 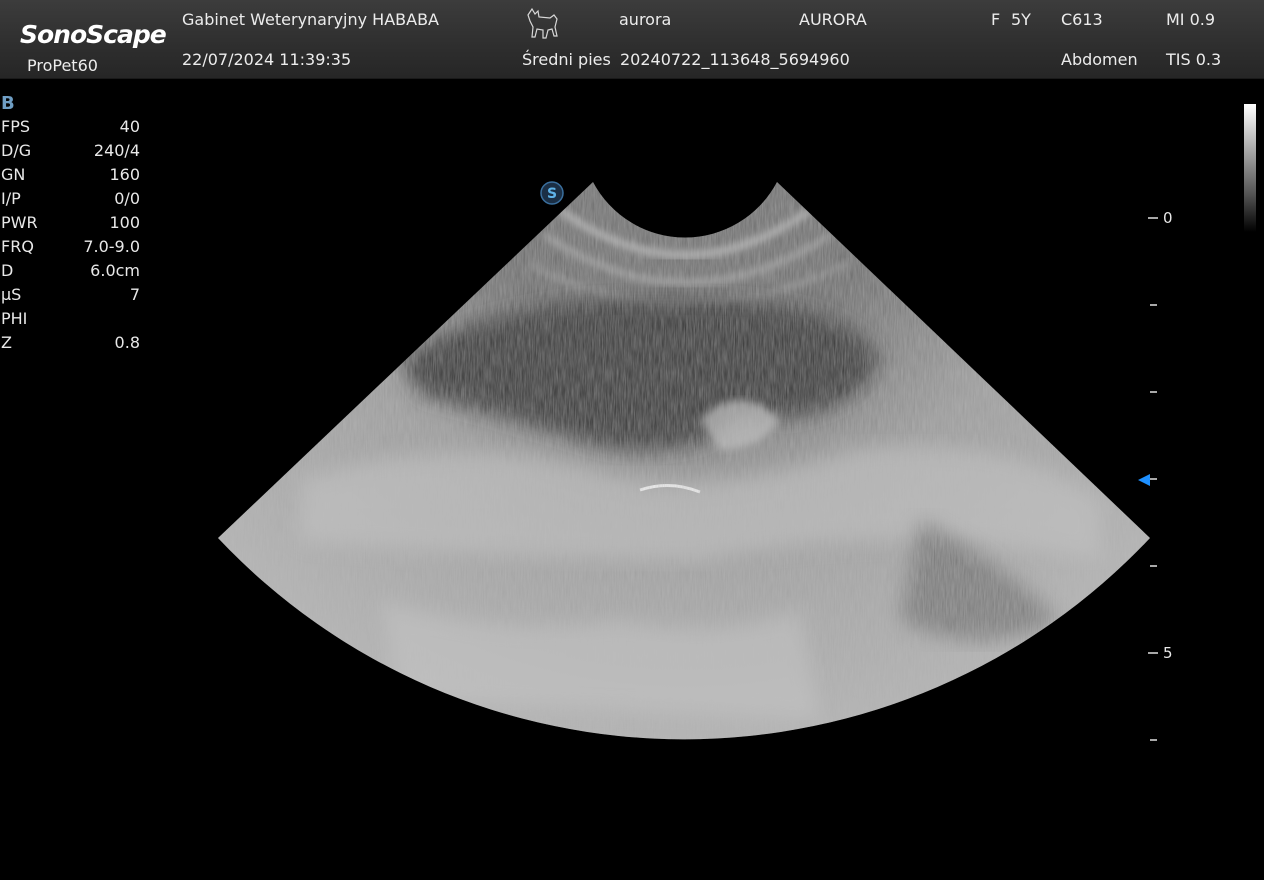 I want to click on svg-text: S, so click(x=552, y=194).